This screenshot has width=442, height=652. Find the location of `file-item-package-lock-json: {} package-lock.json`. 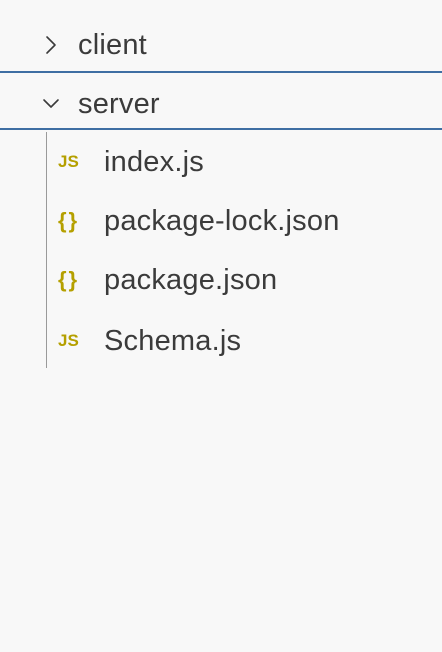

file-item-package-lock-json: {} package-lock.json is located at coordinates (221, 221).